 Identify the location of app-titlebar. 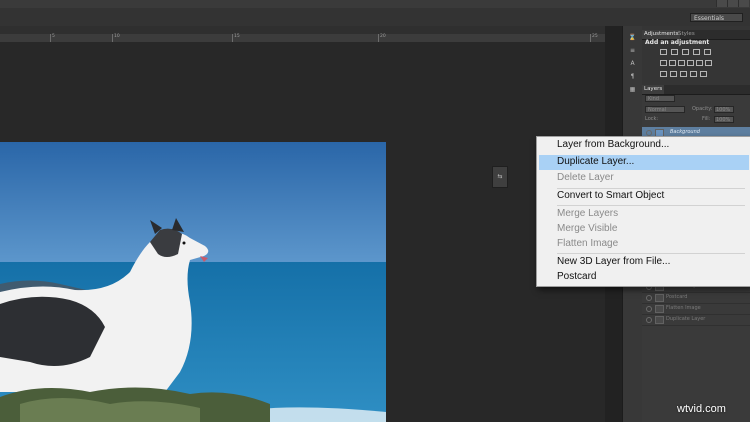
(375, 4).